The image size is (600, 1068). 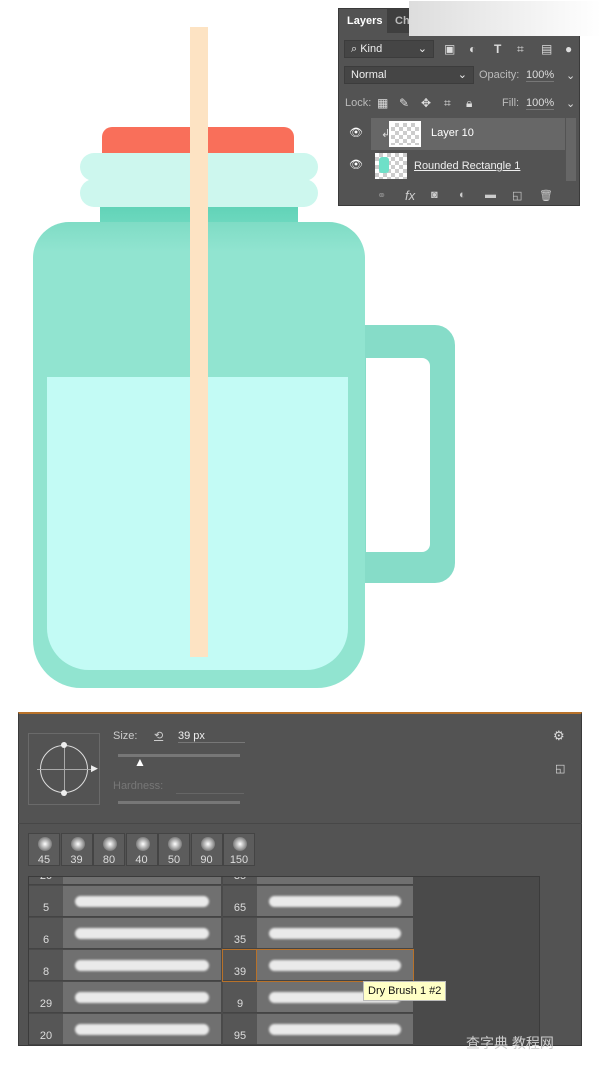 What do you see at coordinates (409, 75) in the screenshot?
I see `blend-mode-select: Normal ⌄` at bounding box center [409, 75].